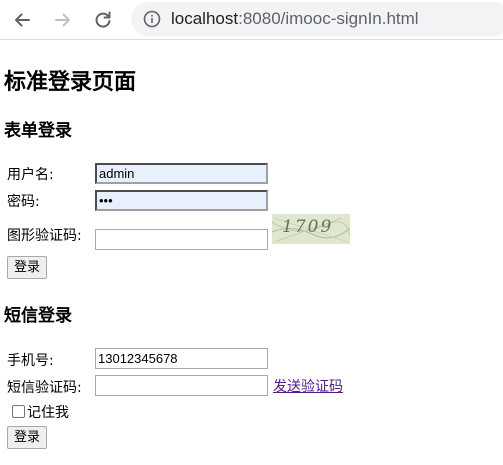 This screenshot has width=503, height=465. I want to click on address-bar: localhost:8080/imooc-signIn.html, so click(317, 19).